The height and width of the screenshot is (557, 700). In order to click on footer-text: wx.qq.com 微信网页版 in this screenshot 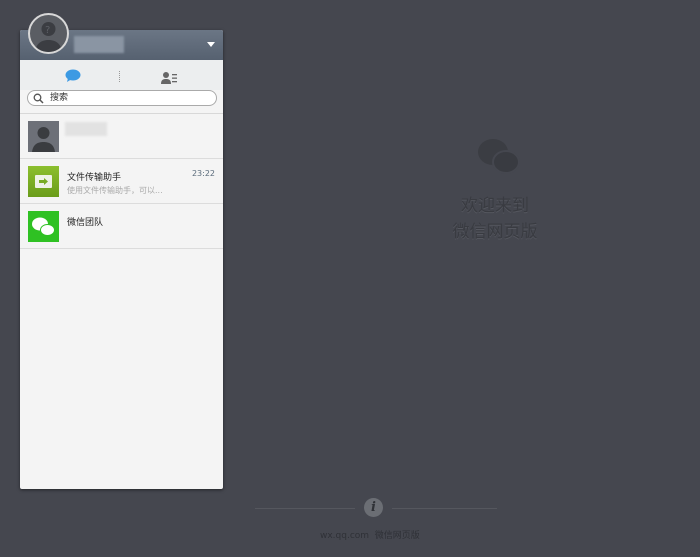, I will do `click(370, 534)`.